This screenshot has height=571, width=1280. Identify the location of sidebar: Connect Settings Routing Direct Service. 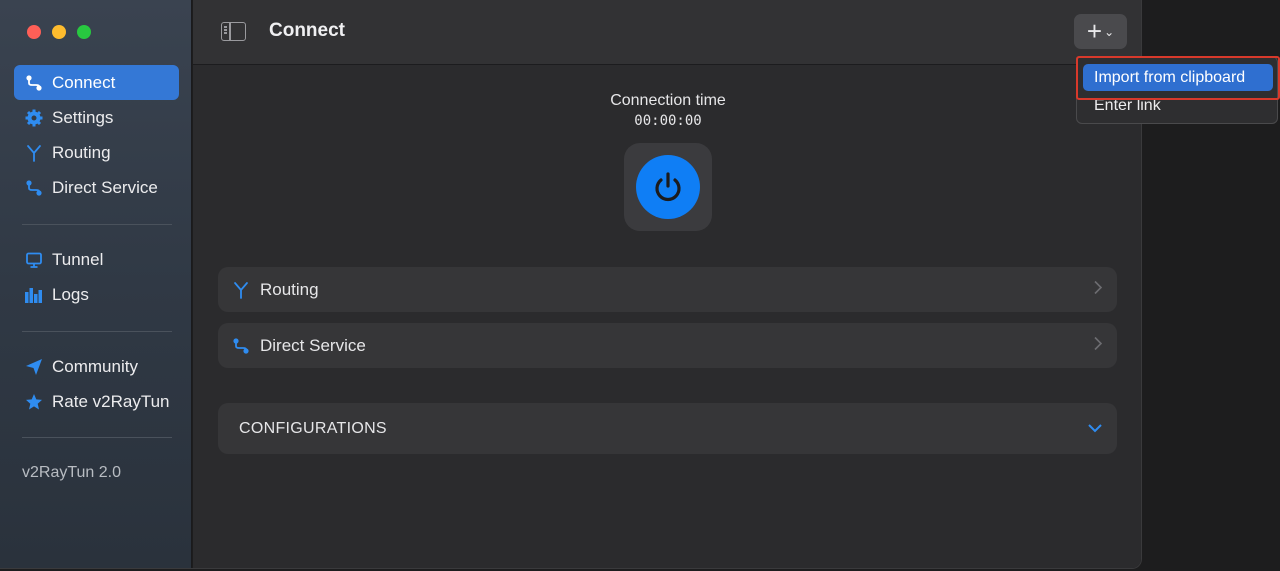
(96, 284).